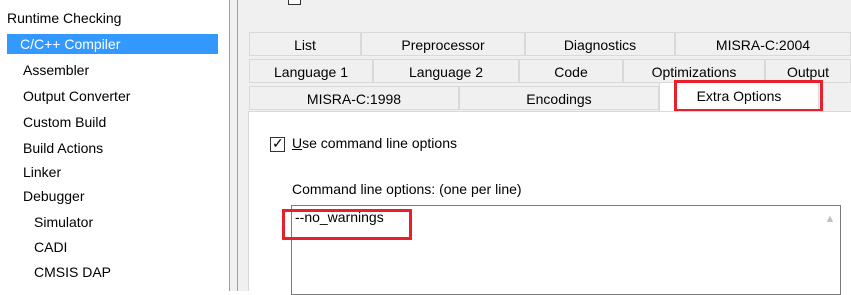  What do you see at coordinates (808, 71) in the screenshot?
I see `tab-output: Output` at bounding box center [808, 71].